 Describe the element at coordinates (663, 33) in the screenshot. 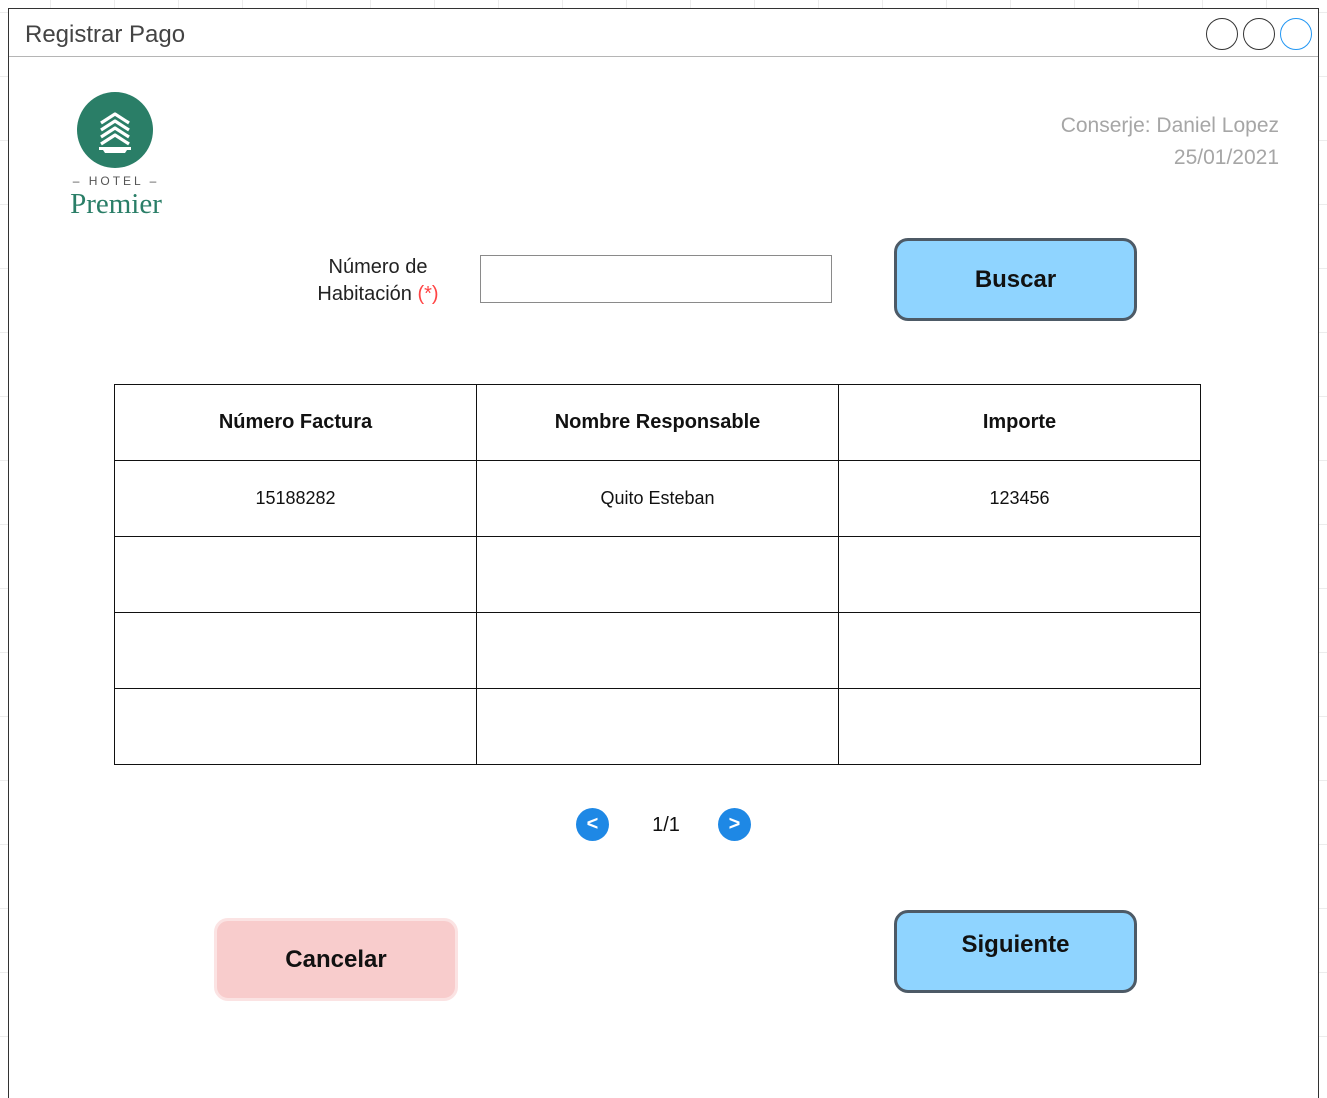

I see `title-bar: Registrar Pago` at that location.